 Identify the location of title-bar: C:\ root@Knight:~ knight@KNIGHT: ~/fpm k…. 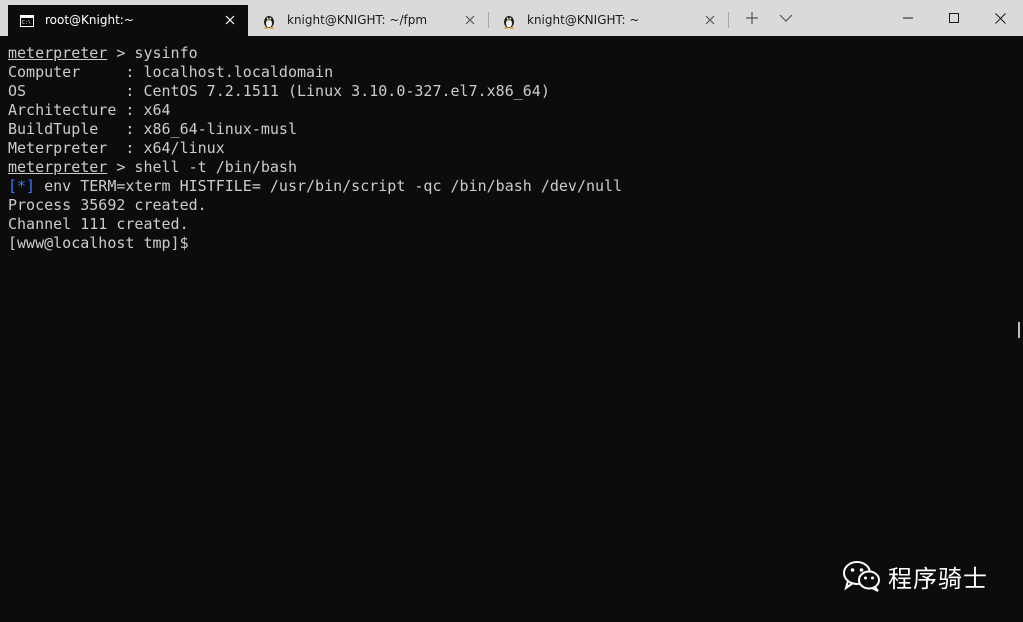
(511, 18).